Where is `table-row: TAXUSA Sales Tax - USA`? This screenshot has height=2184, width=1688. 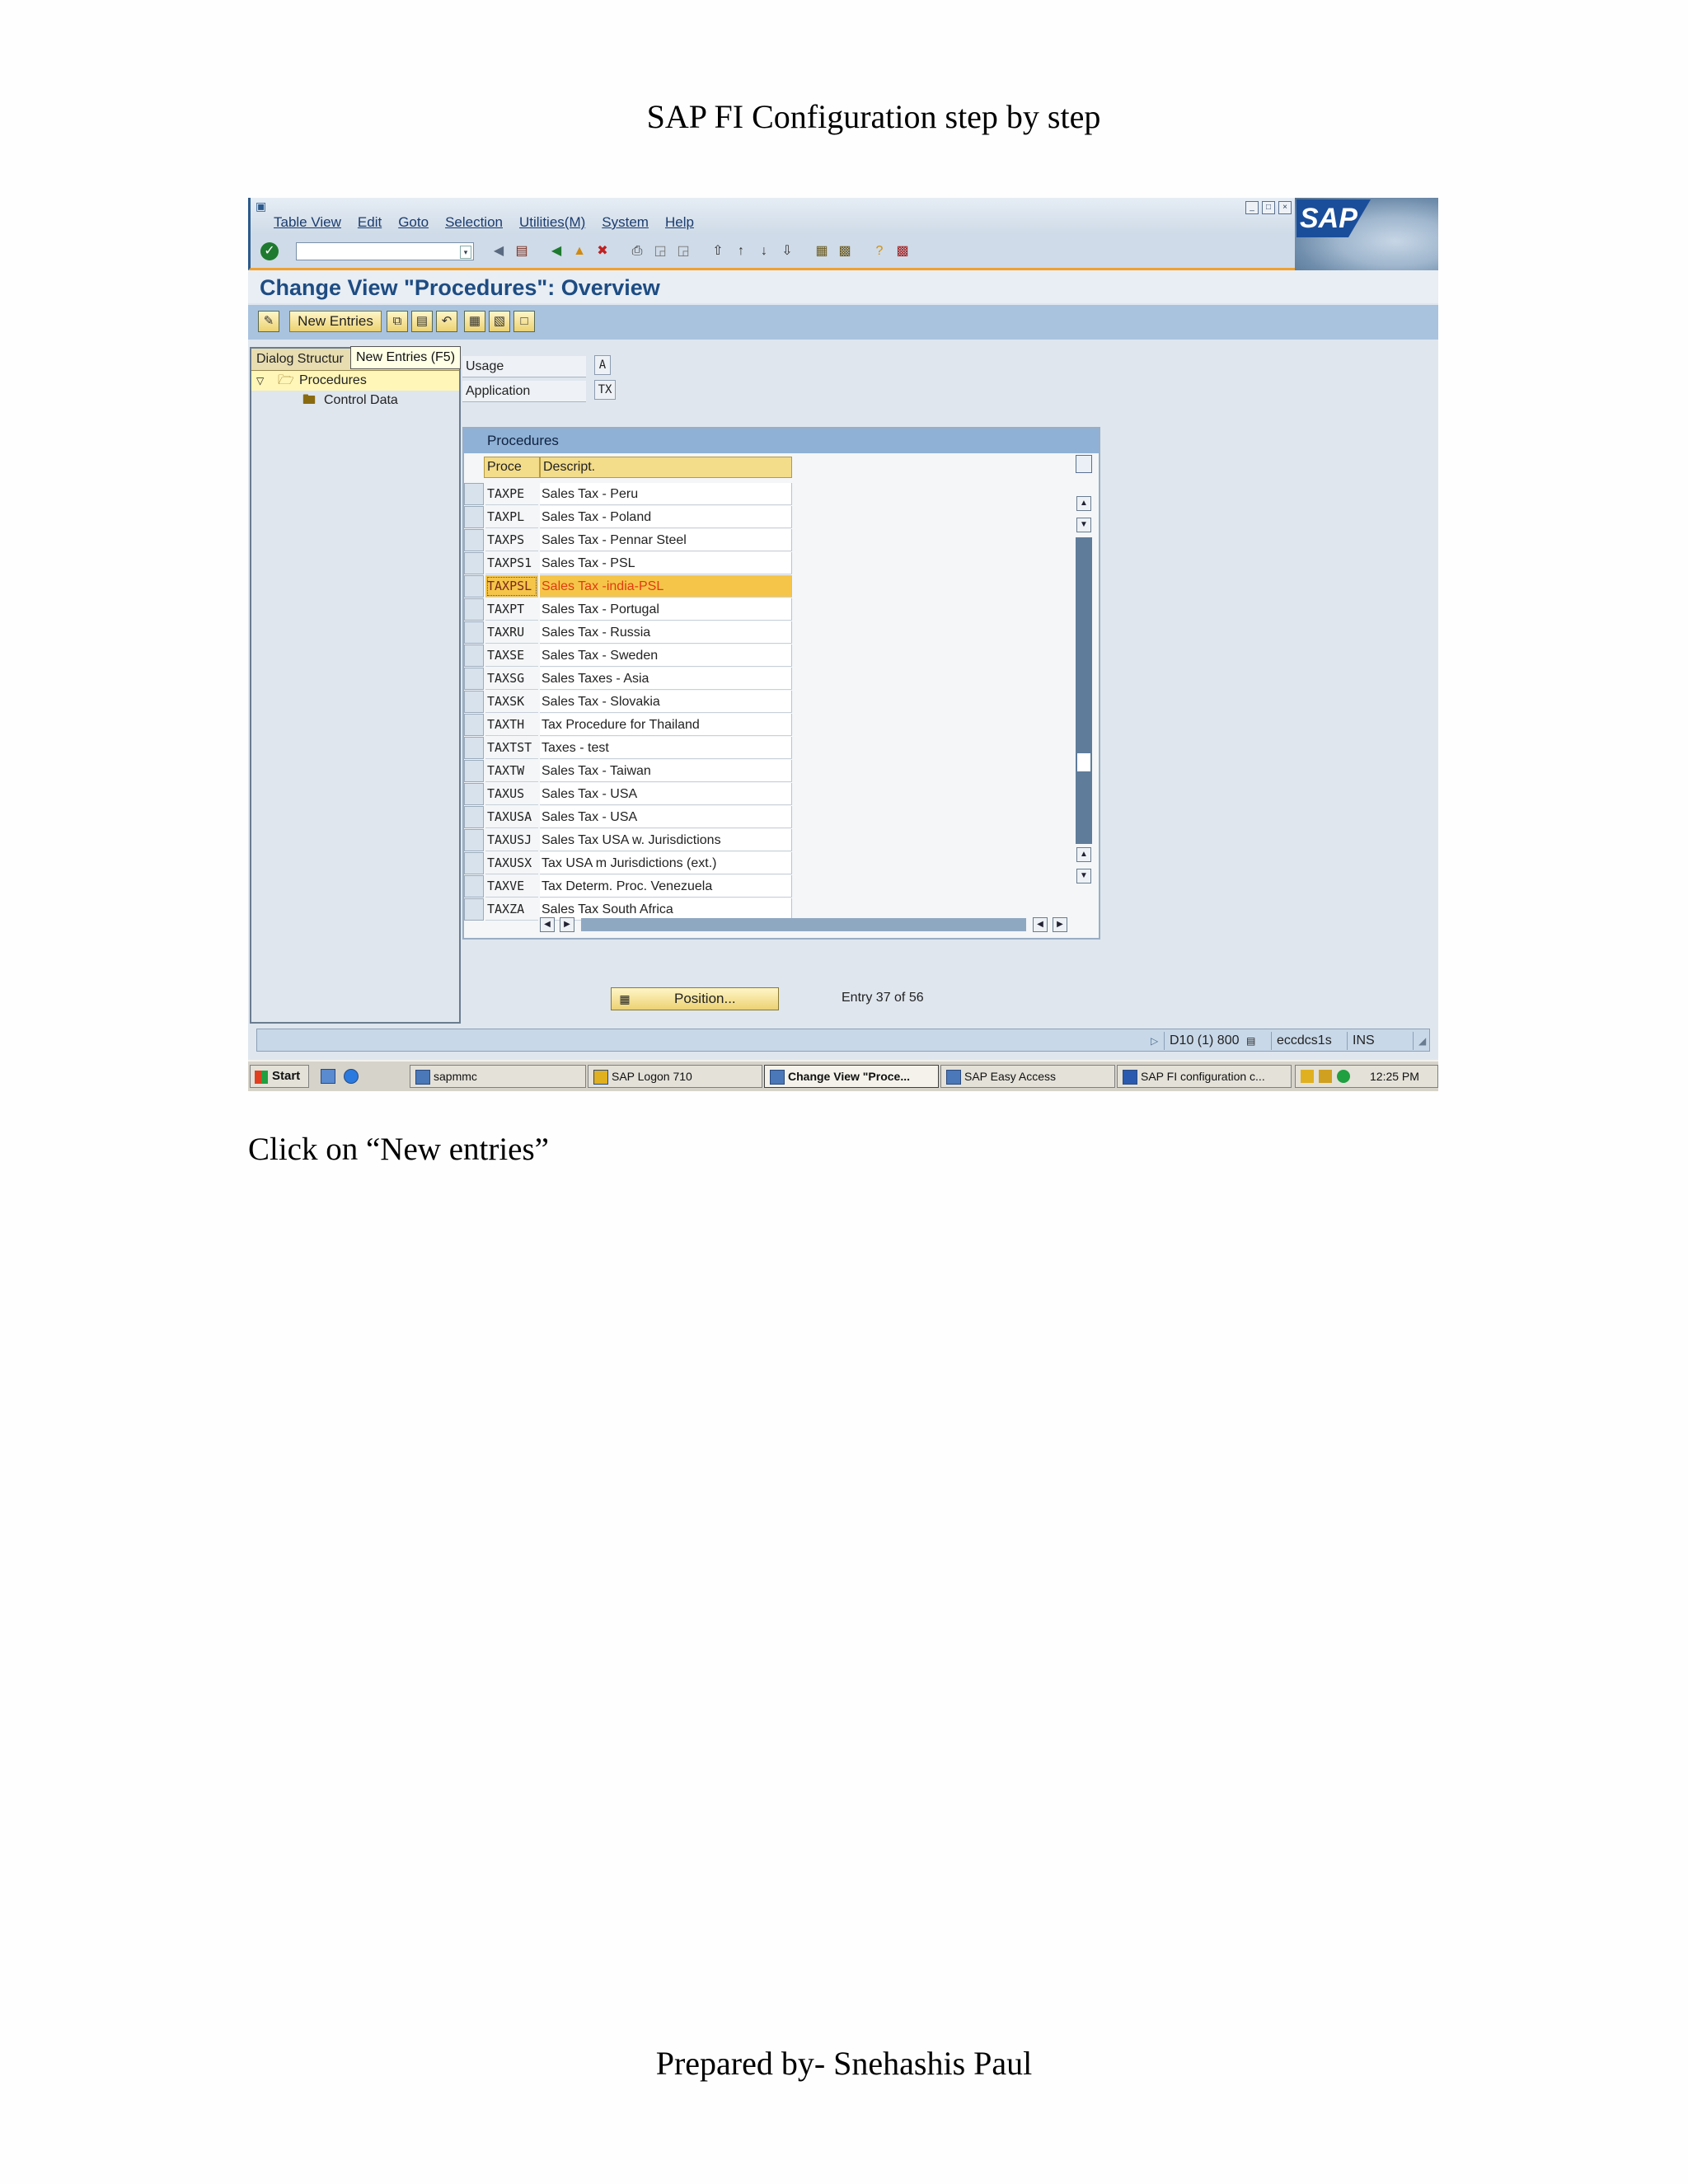
table-row: TAXUSA Sales Tax - USA is located at coordinates (629, 817).